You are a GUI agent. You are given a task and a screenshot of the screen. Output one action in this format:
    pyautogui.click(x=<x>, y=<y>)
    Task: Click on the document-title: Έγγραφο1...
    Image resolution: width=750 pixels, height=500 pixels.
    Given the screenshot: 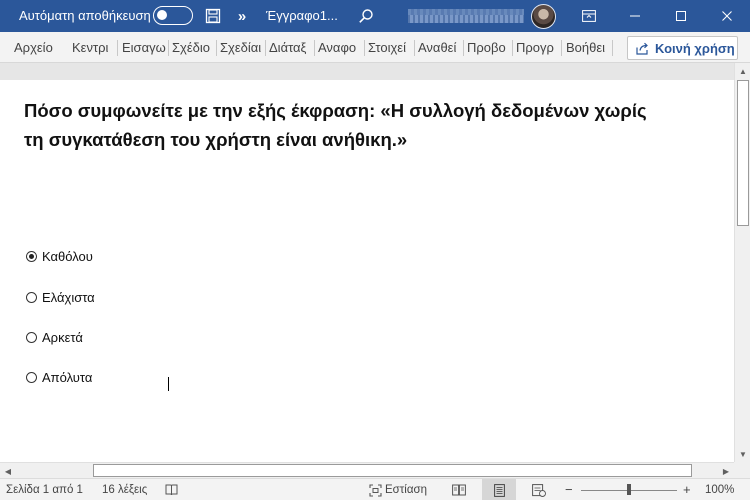 What is the action you would take?
    pyautogui.click(x=302, y=15)
    